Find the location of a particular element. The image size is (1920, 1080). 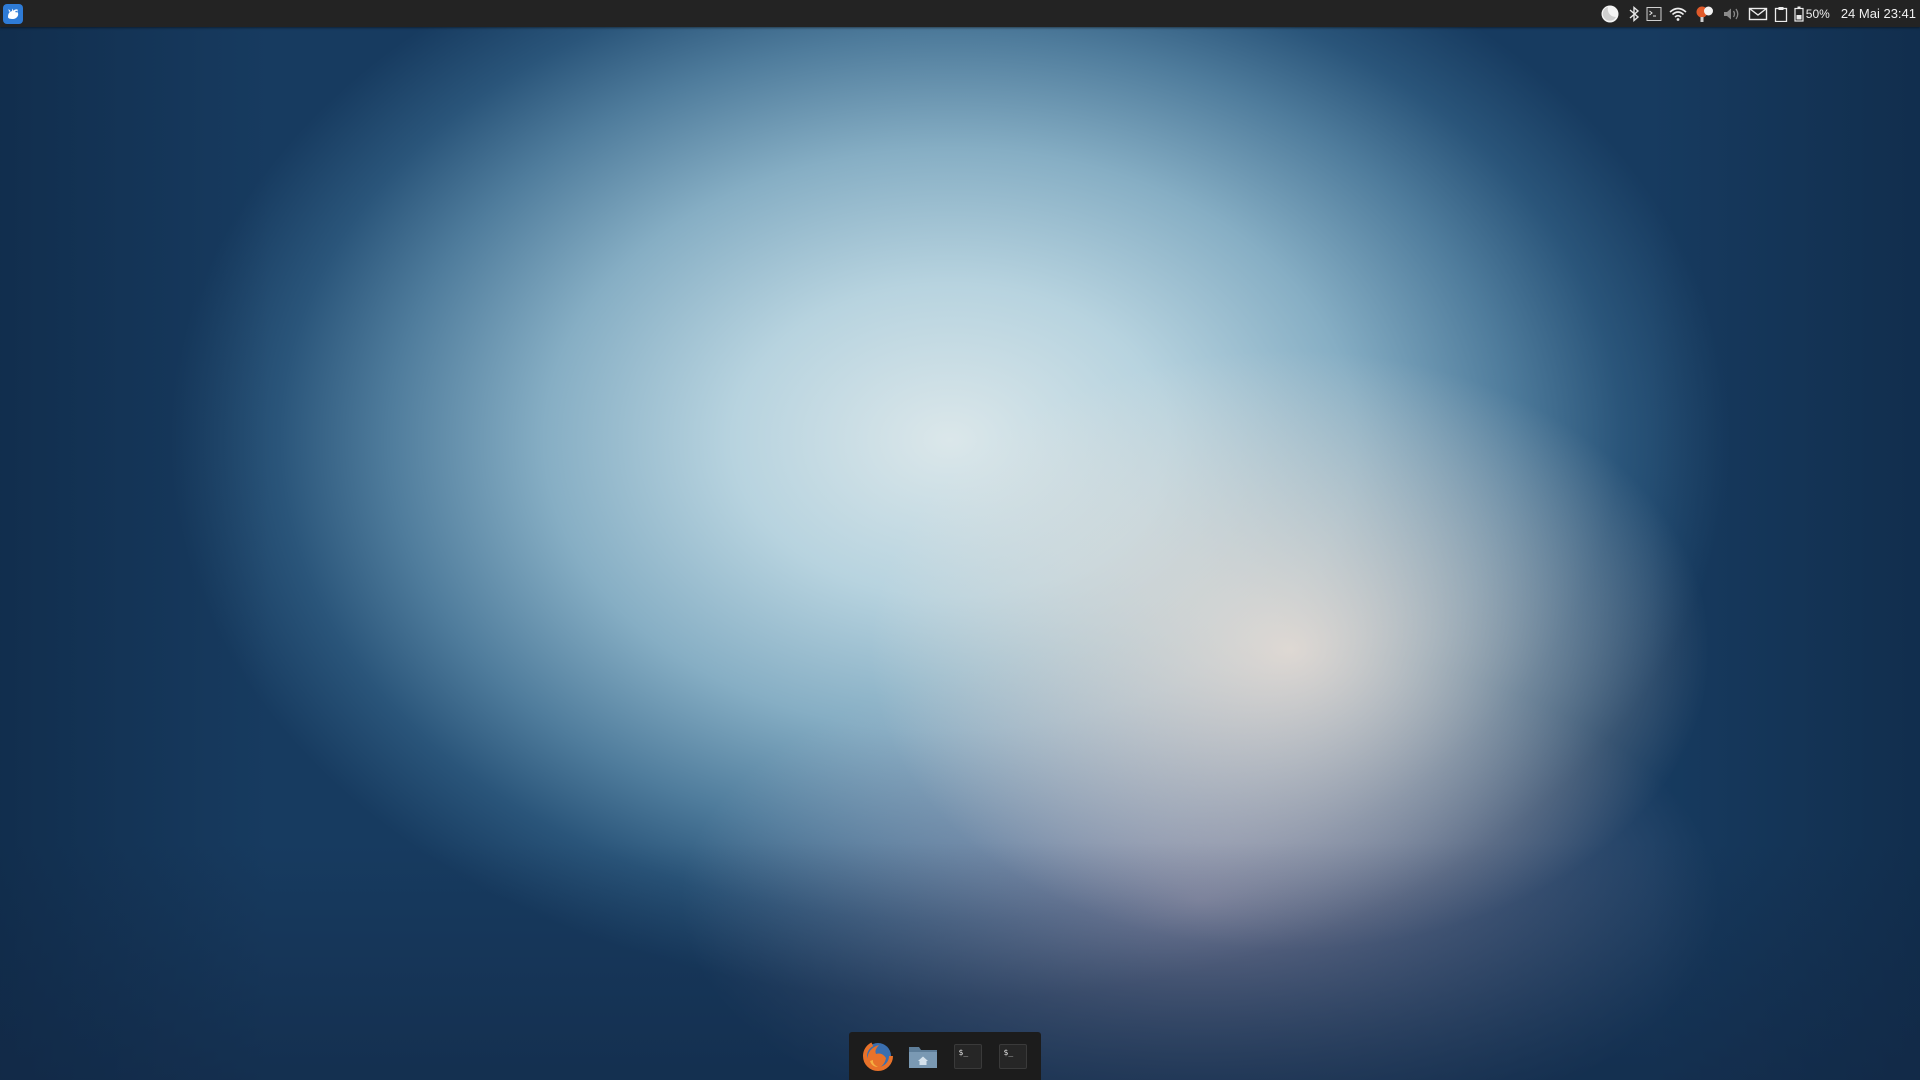

bluetooth-icon is located at coordinates (1634, 13).